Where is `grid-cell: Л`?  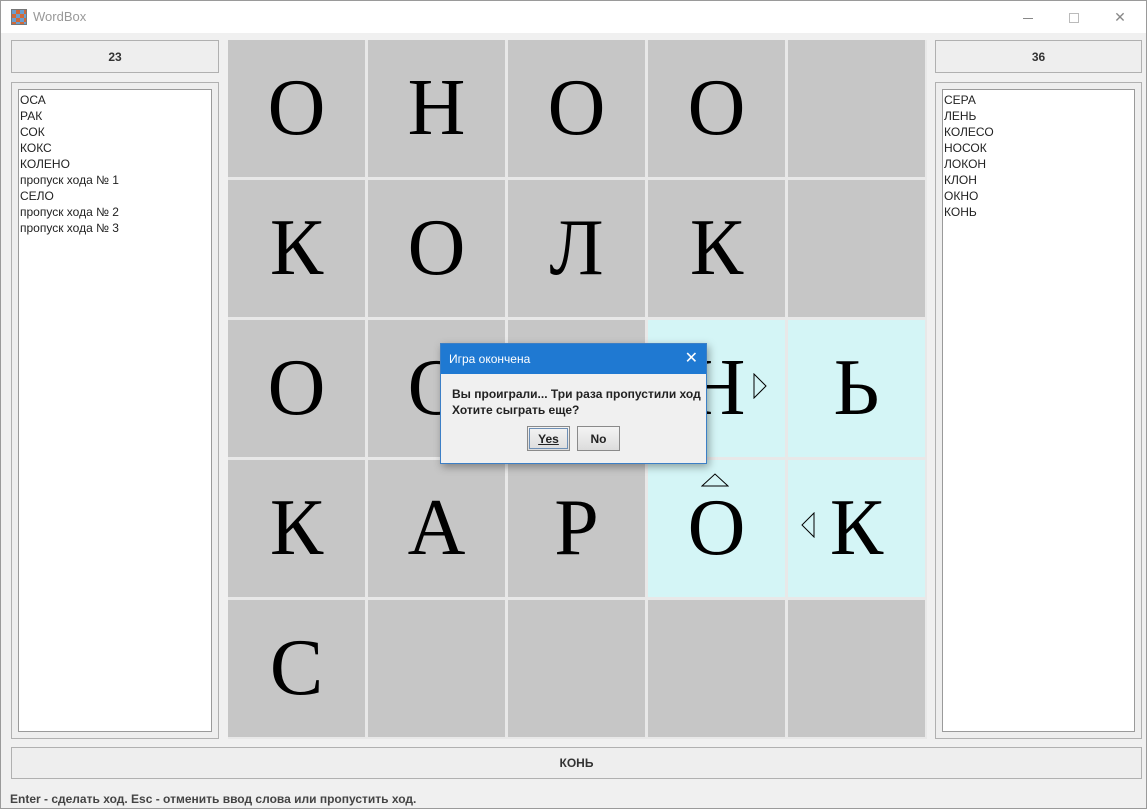
grid-cell: Л is located at coordinates (576, 248).